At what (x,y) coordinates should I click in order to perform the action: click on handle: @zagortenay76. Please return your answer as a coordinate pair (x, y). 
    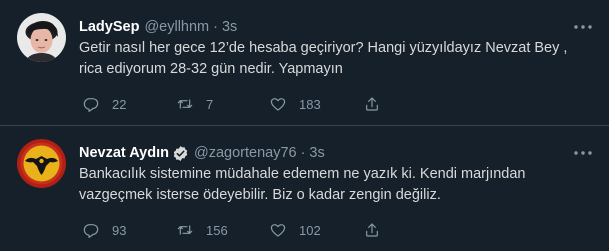
    Looking at the image, I should click on (245, 153).